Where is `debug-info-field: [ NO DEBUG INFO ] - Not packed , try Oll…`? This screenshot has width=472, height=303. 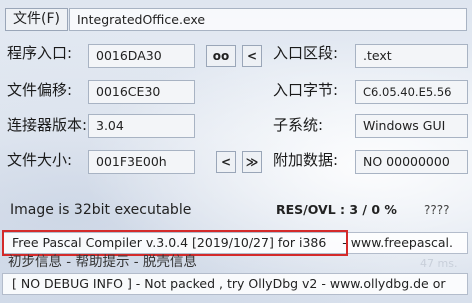
debug-info-field: [ NO DEBUG INFO ] - Not packed , try Oll… is located at coordinates (235, 284).